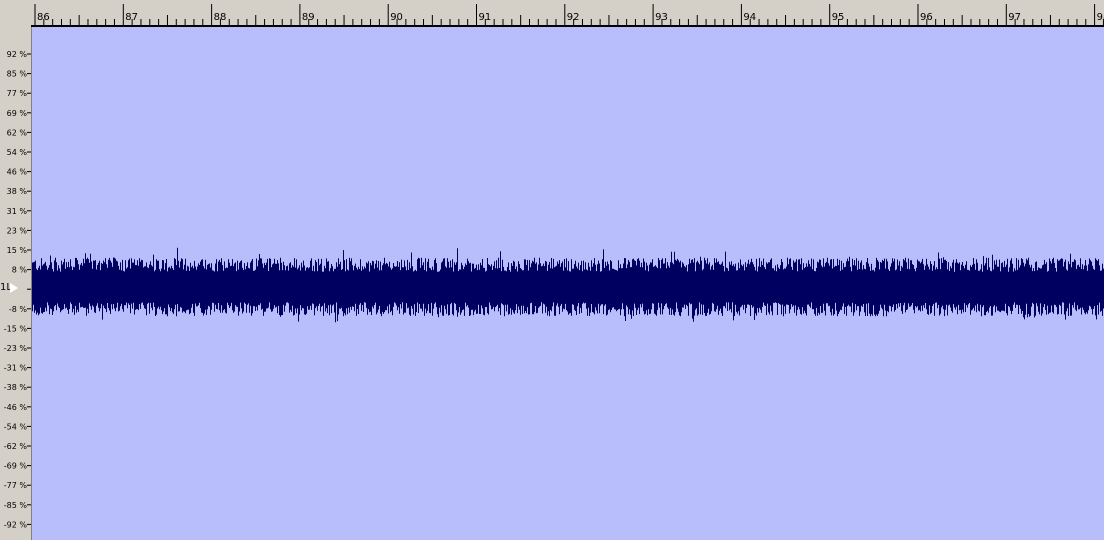 This screenshot has width=1104, height=540. What do you see at coordinates (16, 485) in the screenshot?
I see `amplitude-label: -77 %` at bounding box center [16, 485].